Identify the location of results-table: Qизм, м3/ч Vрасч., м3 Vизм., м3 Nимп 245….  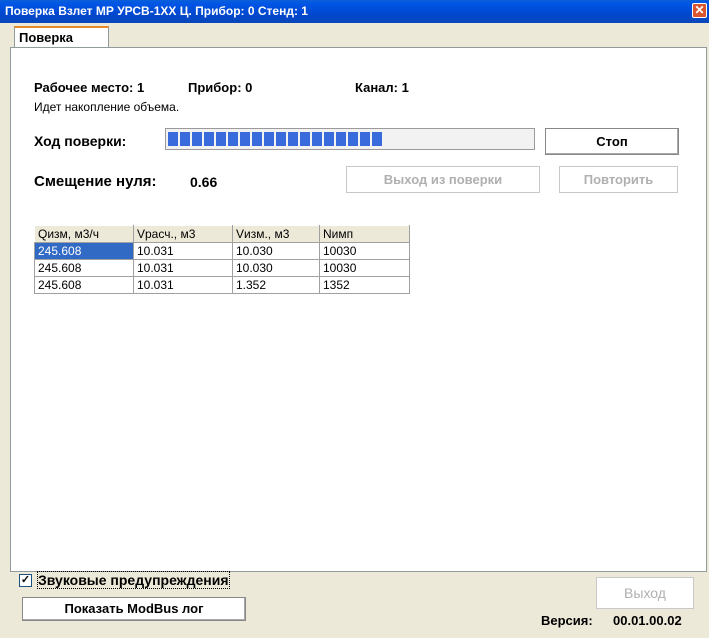
(222, 259).